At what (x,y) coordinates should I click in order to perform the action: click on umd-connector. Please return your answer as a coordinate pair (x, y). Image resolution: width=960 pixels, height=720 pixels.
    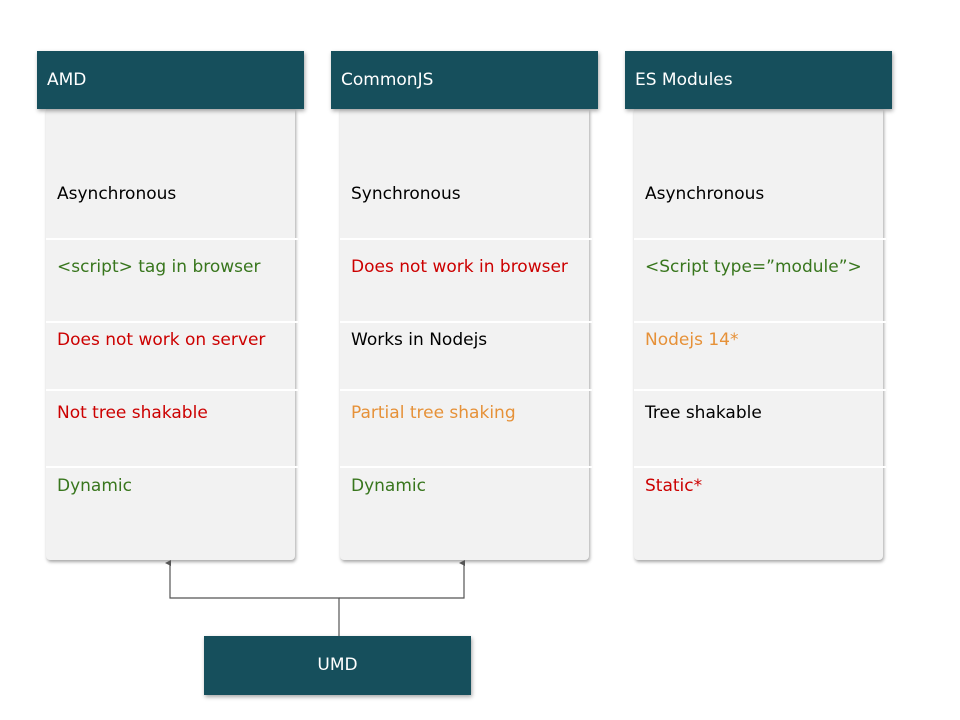
    Looking at the image, I should click on (315, 598).